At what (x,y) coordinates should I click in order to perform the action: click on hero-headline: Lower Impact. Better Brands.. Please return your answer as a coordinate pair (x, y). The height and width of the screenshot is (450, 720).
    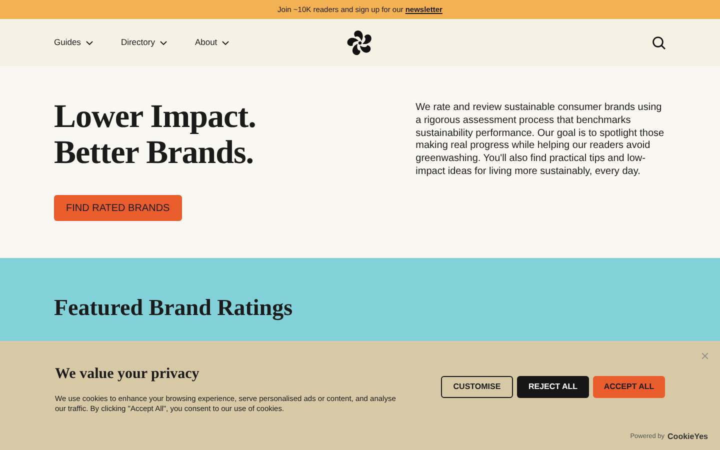
    Looking at the image, I should click on (155, 135).